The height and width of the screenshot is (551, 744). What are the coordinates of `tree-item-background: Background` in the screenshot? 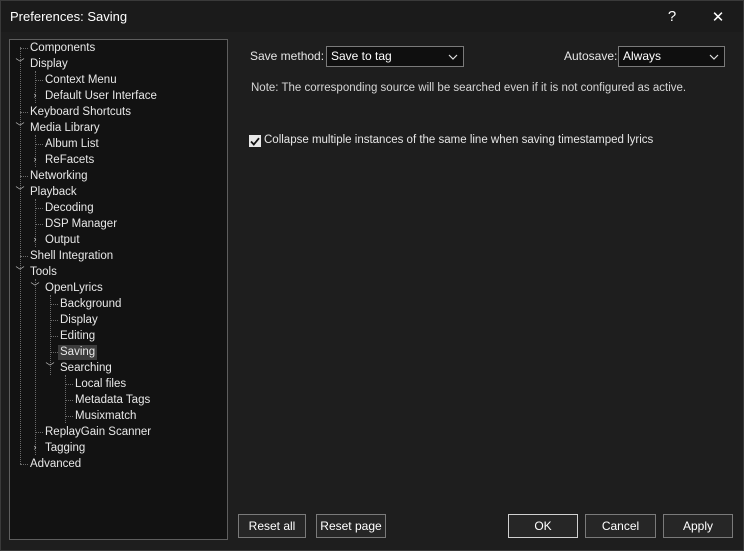 It's located at (90, 304).